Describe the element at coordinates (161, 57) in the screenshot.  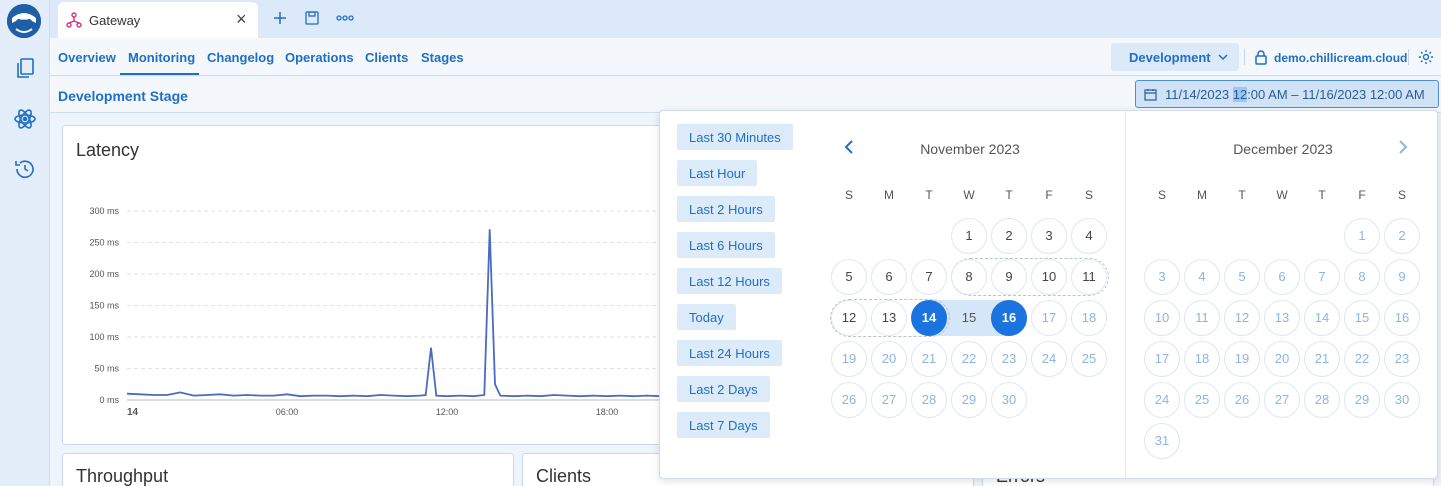
I see `nav-monitoring: Monitoring` at that location.